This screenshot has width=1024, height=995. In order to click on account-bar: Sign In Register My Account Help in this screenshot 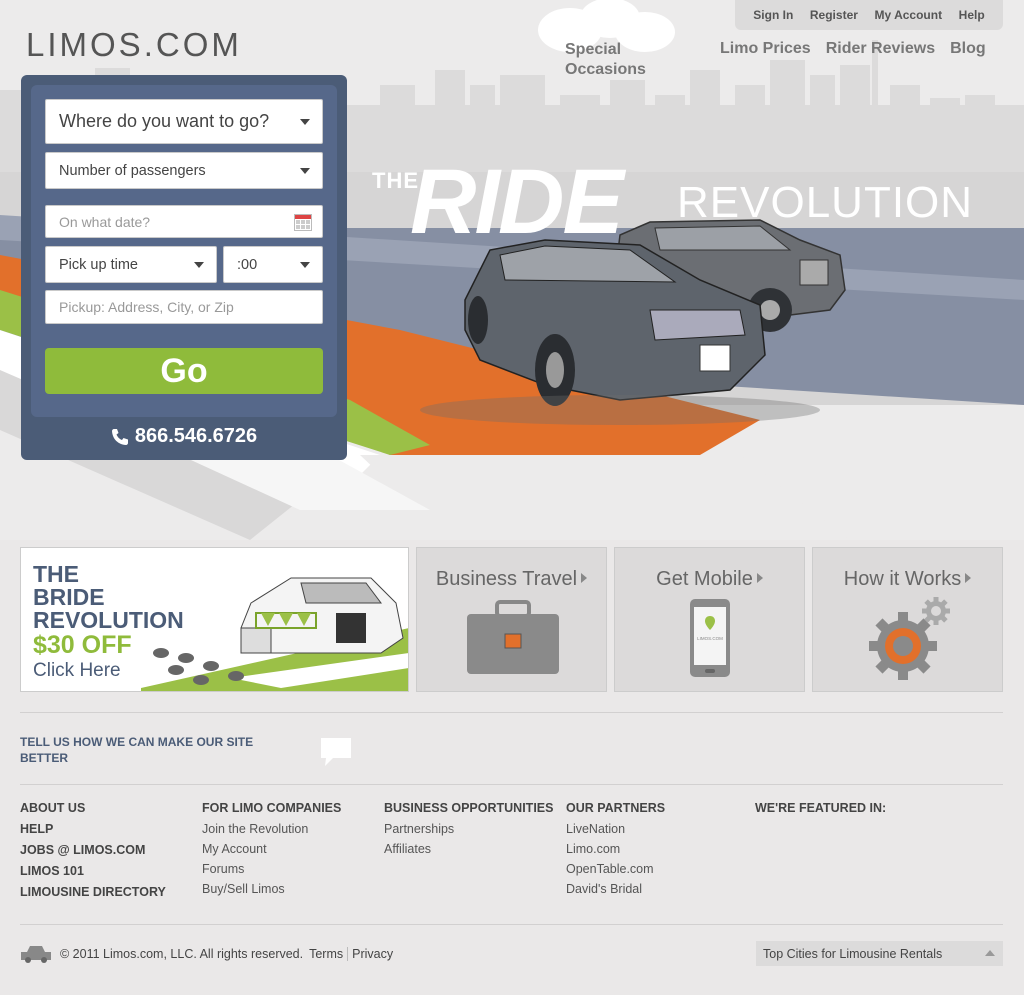, I will do `click(869, 15)`.